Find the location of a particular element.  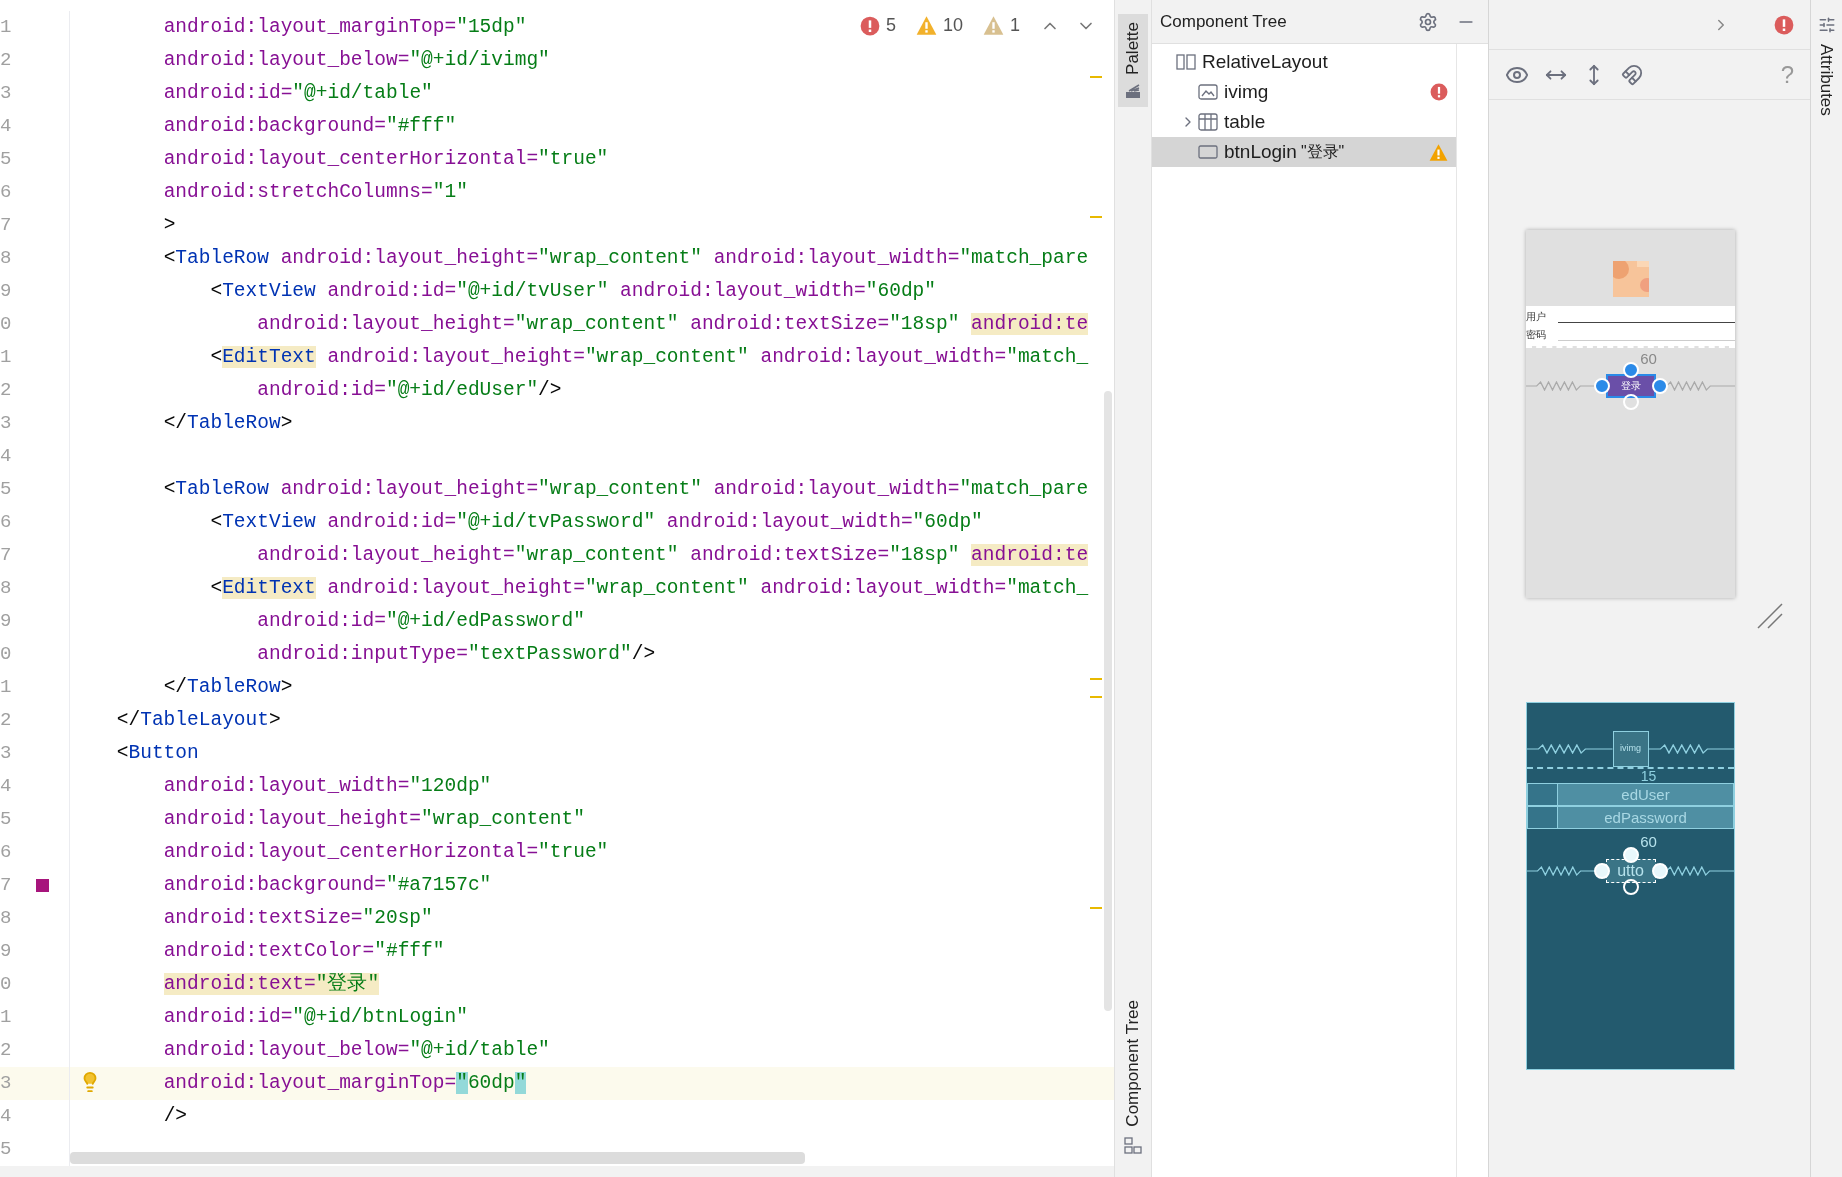

component-tree-tab: Component Tree is located at coordinates (1133, 1077).